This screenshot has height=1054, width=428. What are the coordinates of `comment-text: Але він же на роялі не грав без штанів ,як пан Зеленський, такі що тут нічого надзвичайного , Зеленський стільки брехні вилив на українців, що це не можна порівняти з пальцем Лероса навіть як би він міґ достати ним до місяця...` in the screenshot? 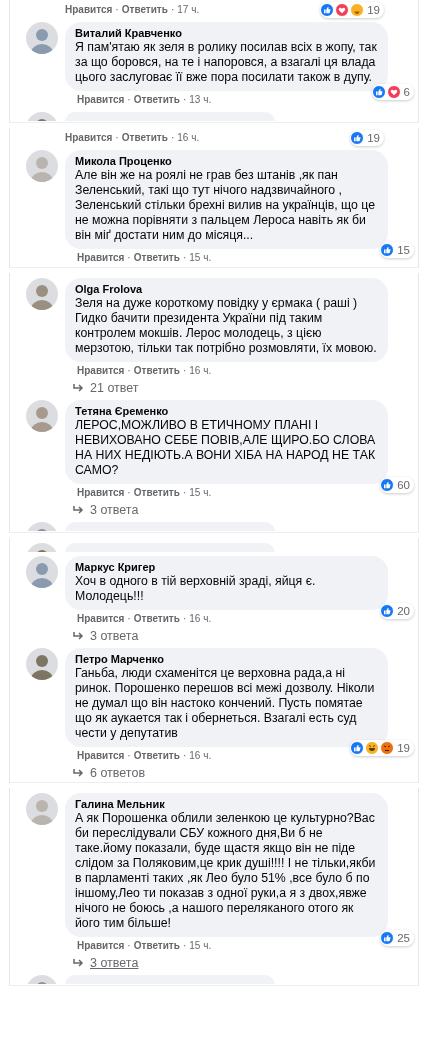 It's located at (226, 205).